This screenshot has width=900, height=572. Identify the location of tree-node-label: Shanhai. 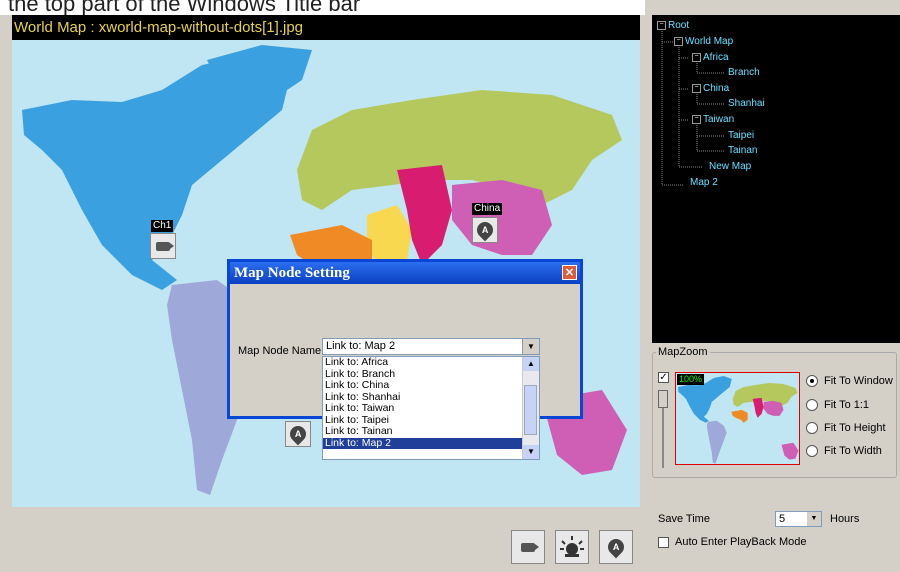
(746, 103).